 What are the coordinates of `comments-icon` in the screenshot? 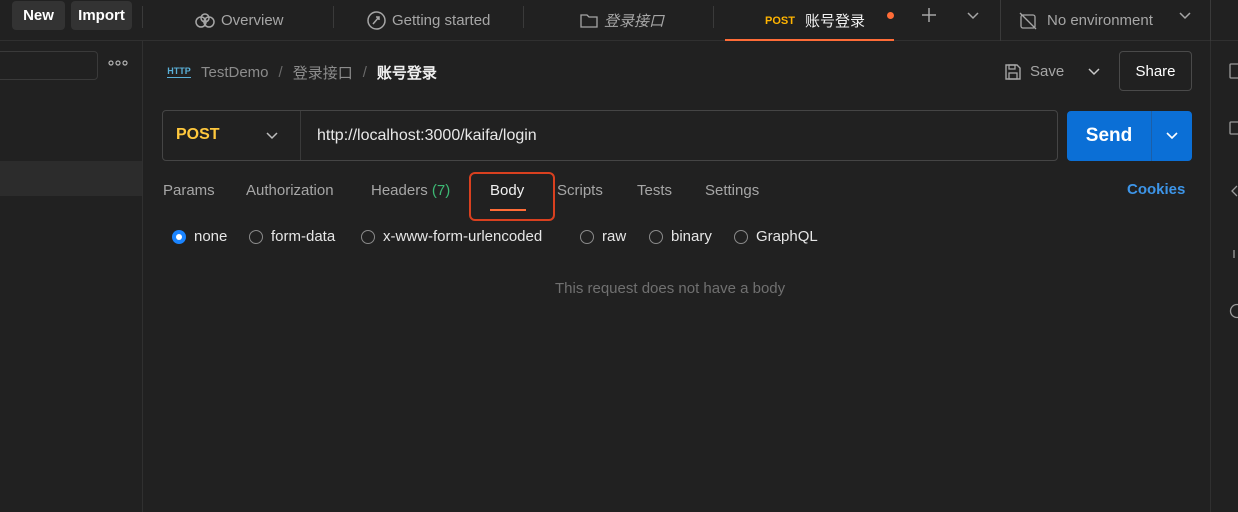 It's located at (1233, 128).